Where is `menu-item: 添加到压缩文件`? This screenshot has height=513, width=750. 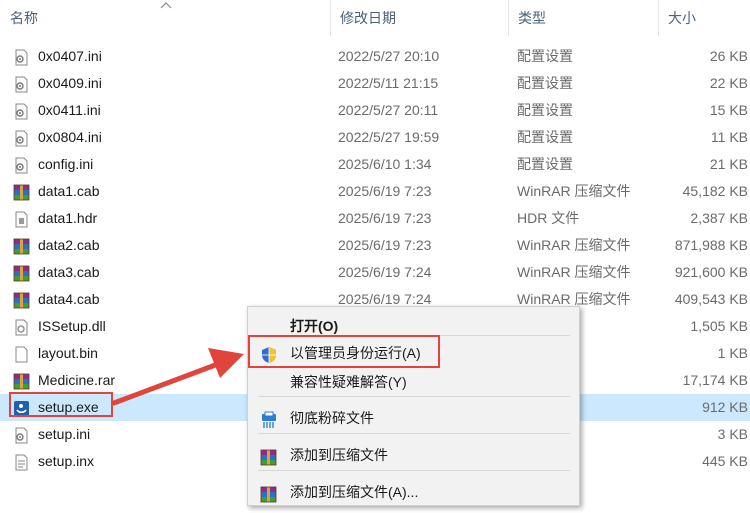
menu-item: 添加到压缩文件 is located at coordinates (413, 455).